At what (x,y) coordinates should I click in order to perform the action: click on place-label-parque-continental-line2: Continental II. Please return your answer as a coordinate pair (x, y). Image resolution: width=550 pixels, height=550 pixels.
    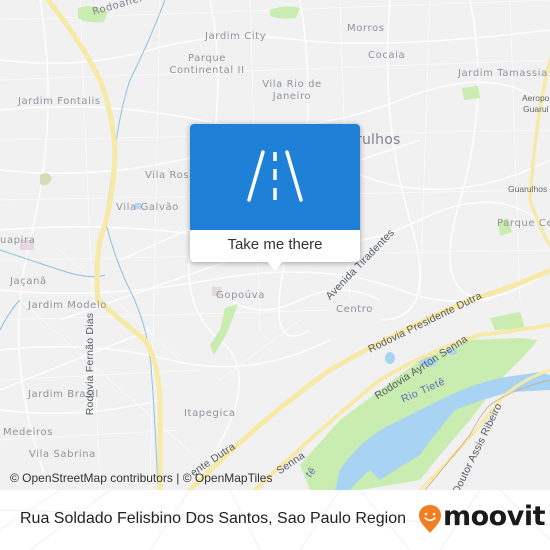
    Looking at the image, I should click on (207, 70).